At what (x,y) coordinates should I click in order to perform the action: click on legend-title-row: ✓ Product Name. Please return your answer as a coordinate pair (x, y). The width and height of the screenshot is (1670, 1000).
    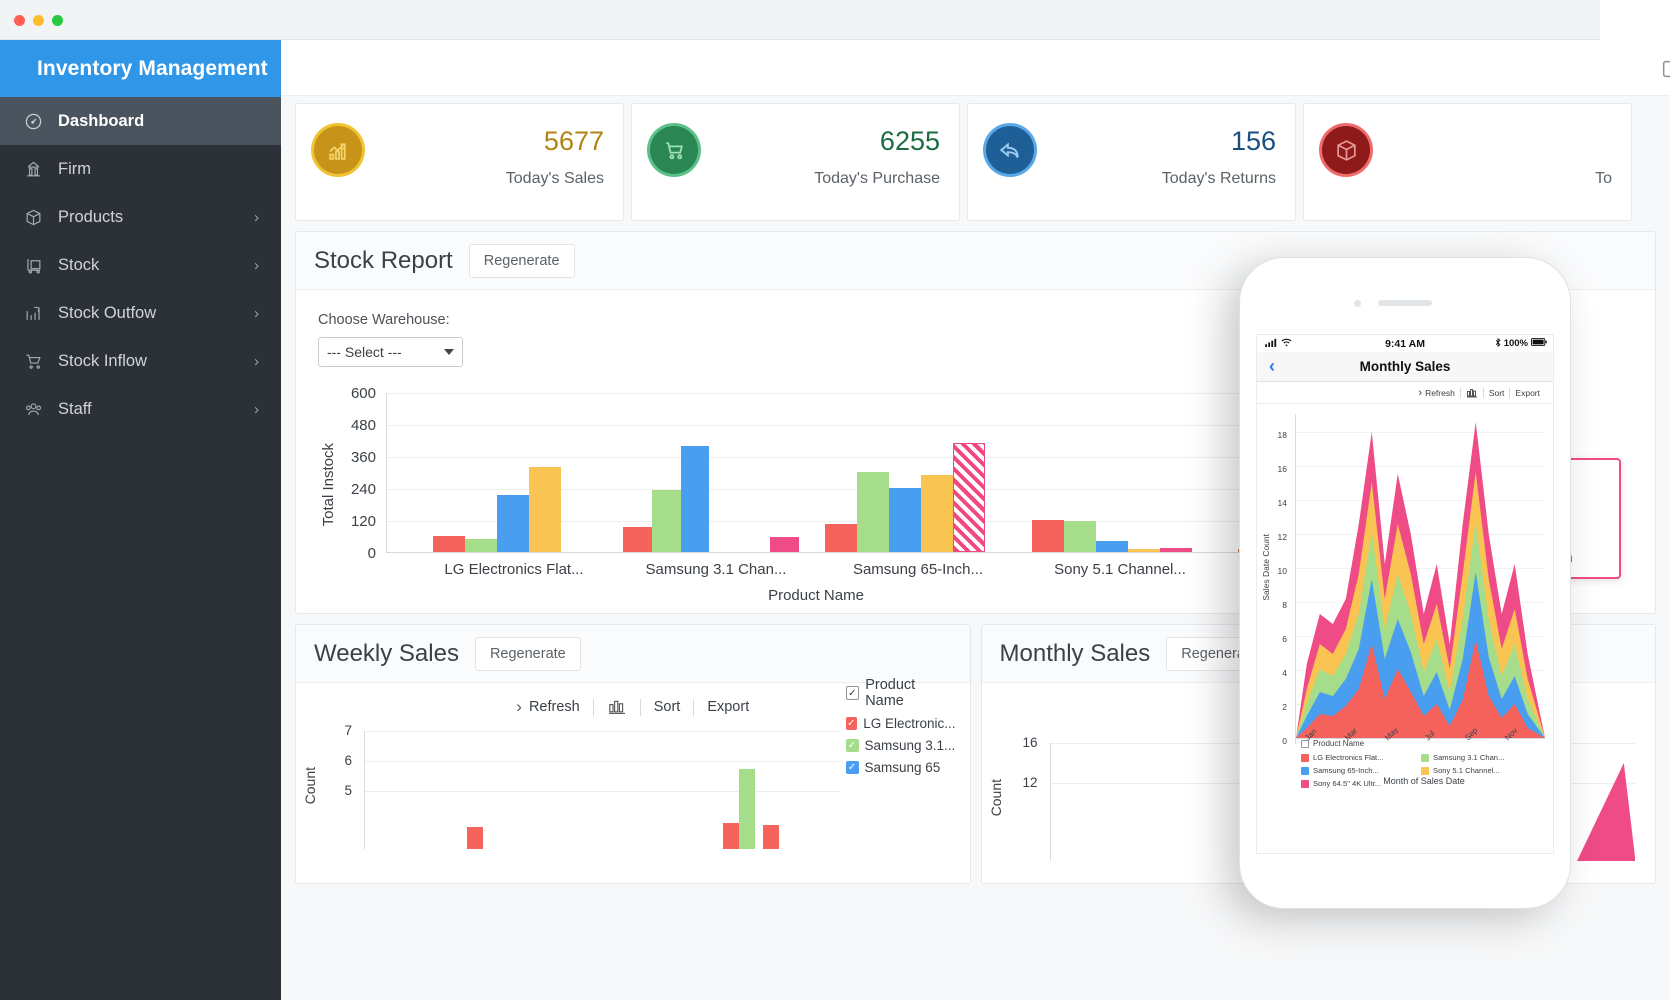
    Looking at the image, I should click on (900, 693).